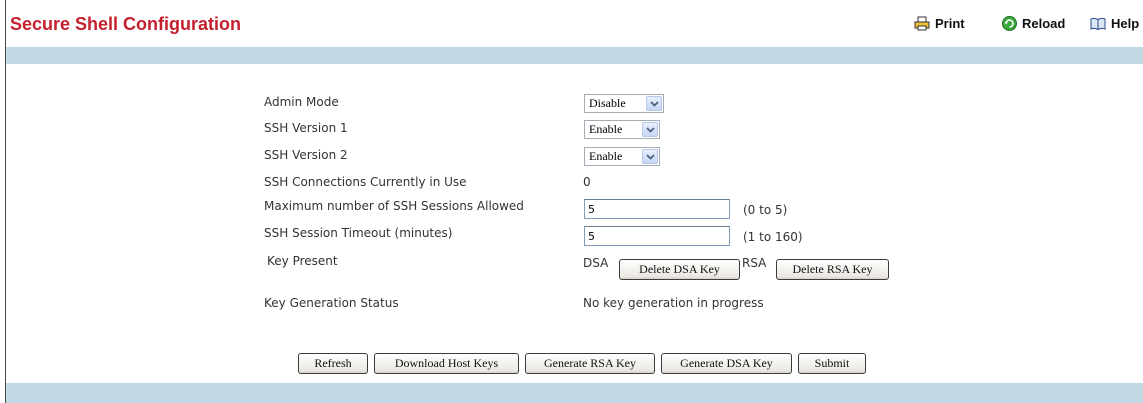 The width and height of the screenshot is (1143, 403). What do you see at coordinates (301, 102) in the screenshot?
I see `admin-mode-label: Admin Mode` at bounding box center [301, 102].